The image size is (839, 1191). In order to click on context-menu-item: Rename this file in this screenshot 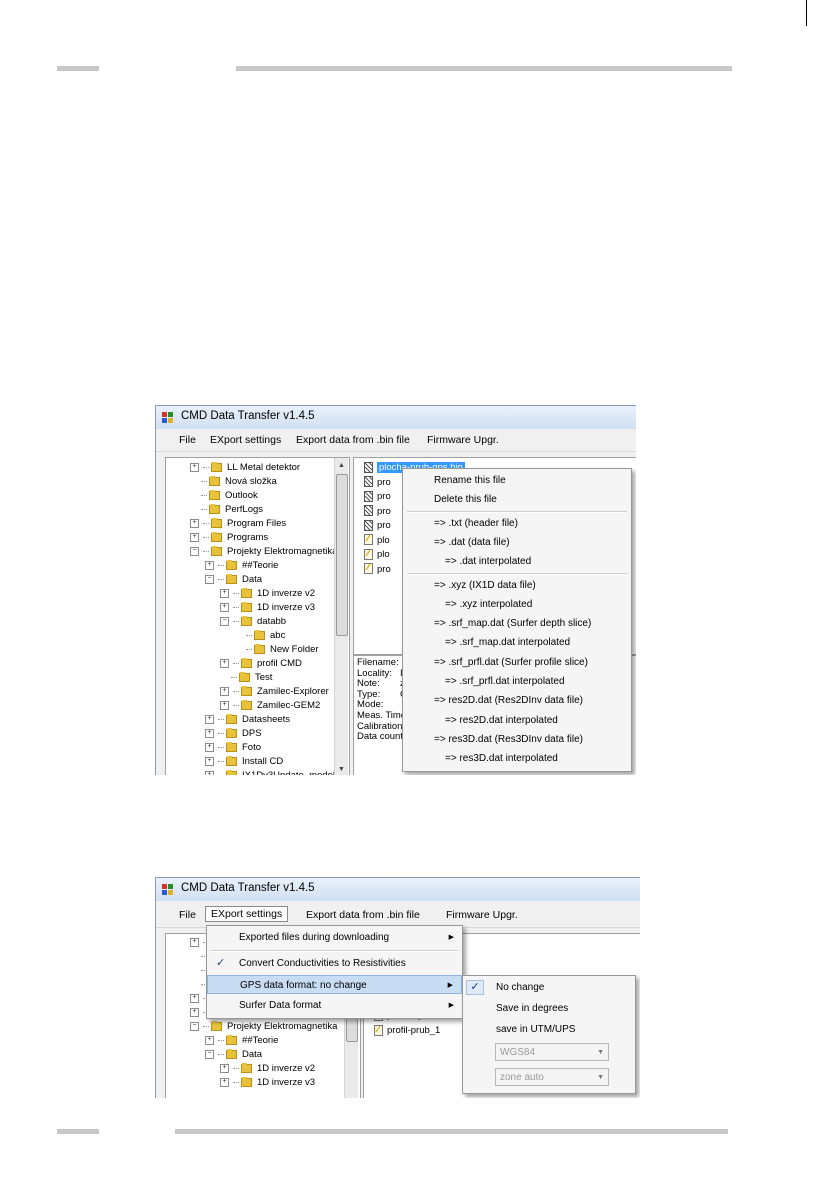, I will do `click(517, 480)`.